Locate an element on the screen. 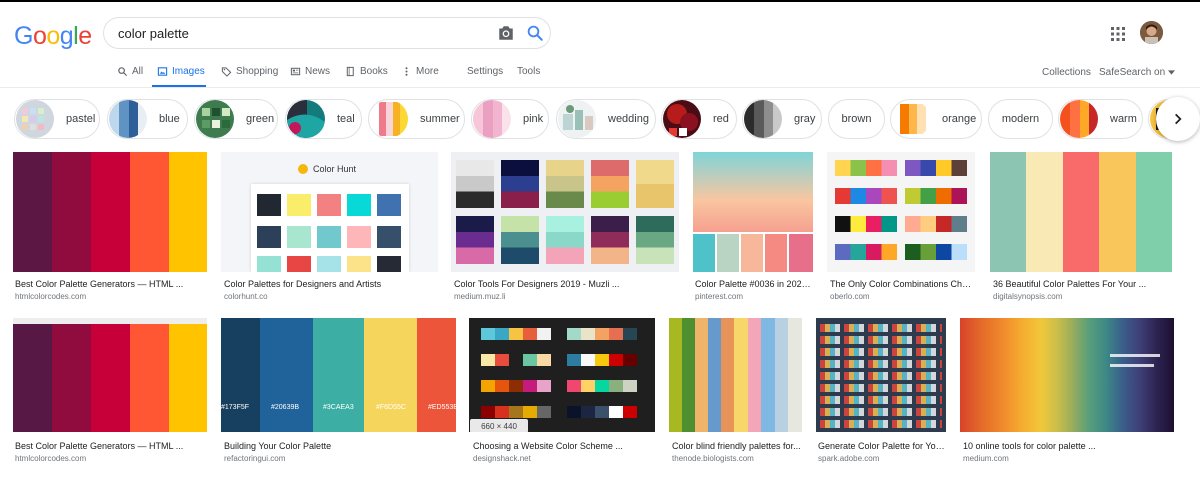 This screenshot has height=477, width=1200. apps-grid-icon is located at coordinates (1118, 34).